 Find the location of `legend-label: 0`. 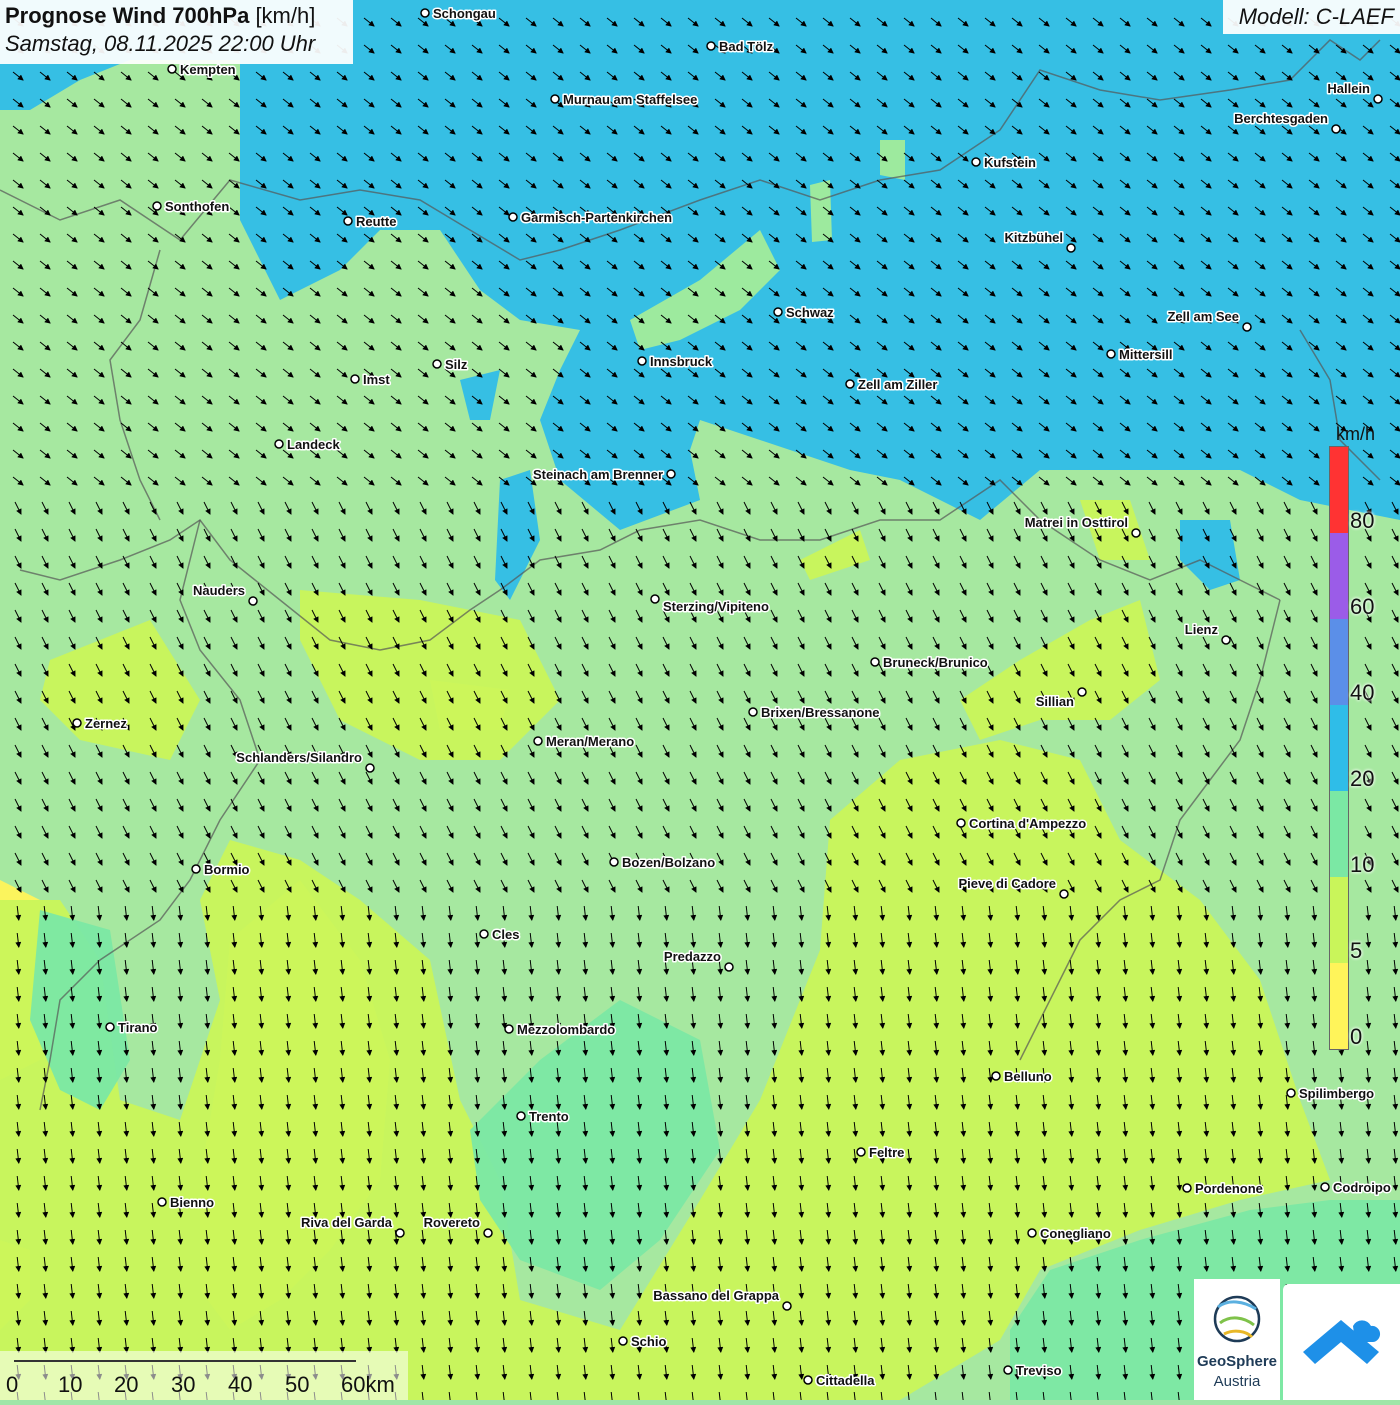

legend-label: 0 is located at coordinates (1356, 1036).